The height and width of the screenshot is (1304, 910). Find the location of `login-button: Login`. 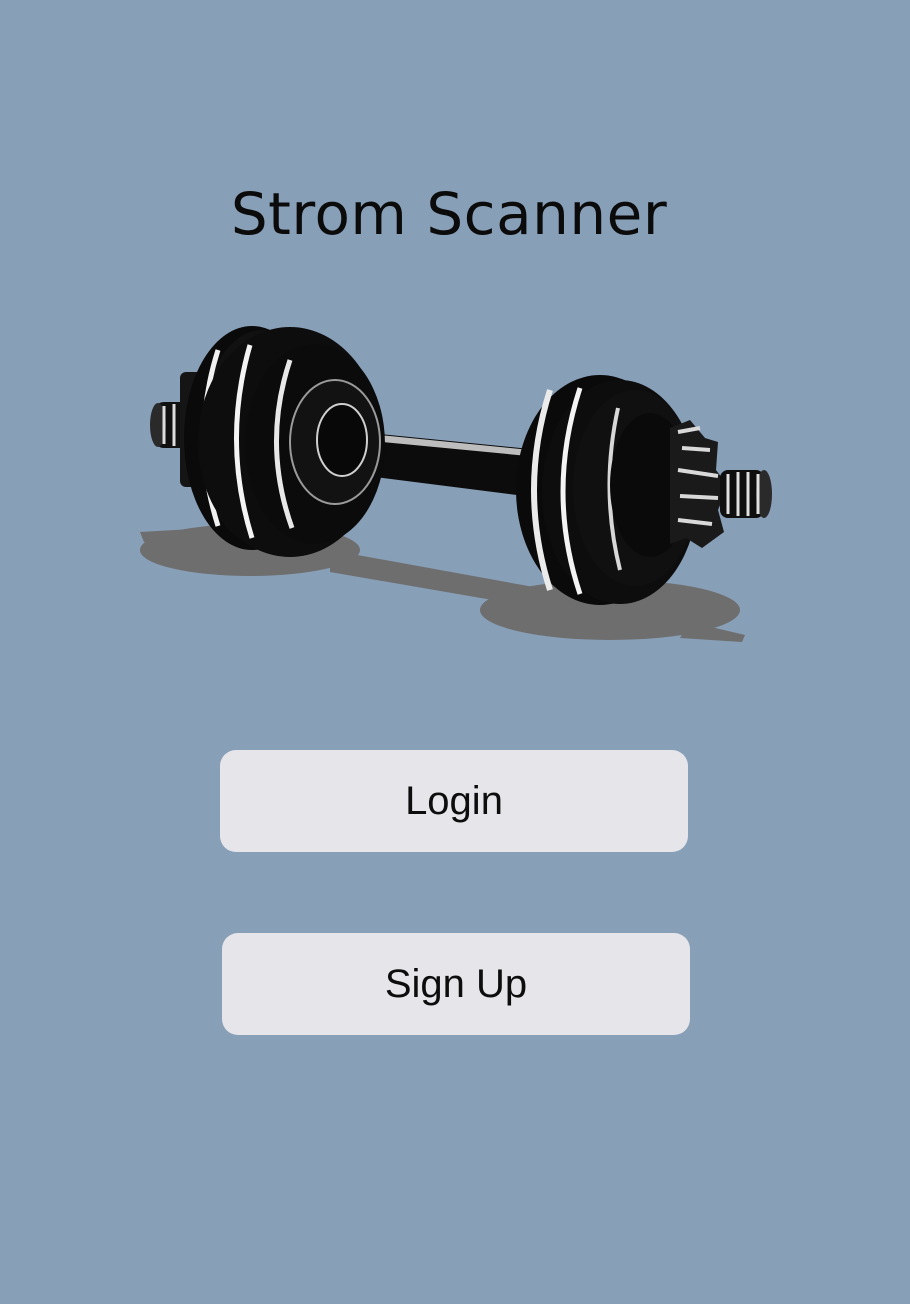

login-button: Login is located at coordinates (454, 801).